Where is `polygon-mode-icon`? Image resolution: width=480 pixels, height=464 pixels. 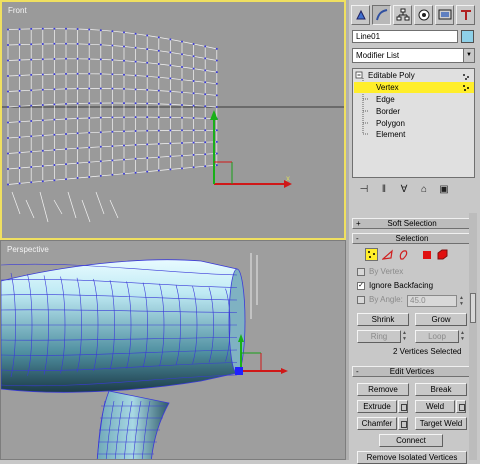
polygon-mode-icon is located at coordinates (426, 254).